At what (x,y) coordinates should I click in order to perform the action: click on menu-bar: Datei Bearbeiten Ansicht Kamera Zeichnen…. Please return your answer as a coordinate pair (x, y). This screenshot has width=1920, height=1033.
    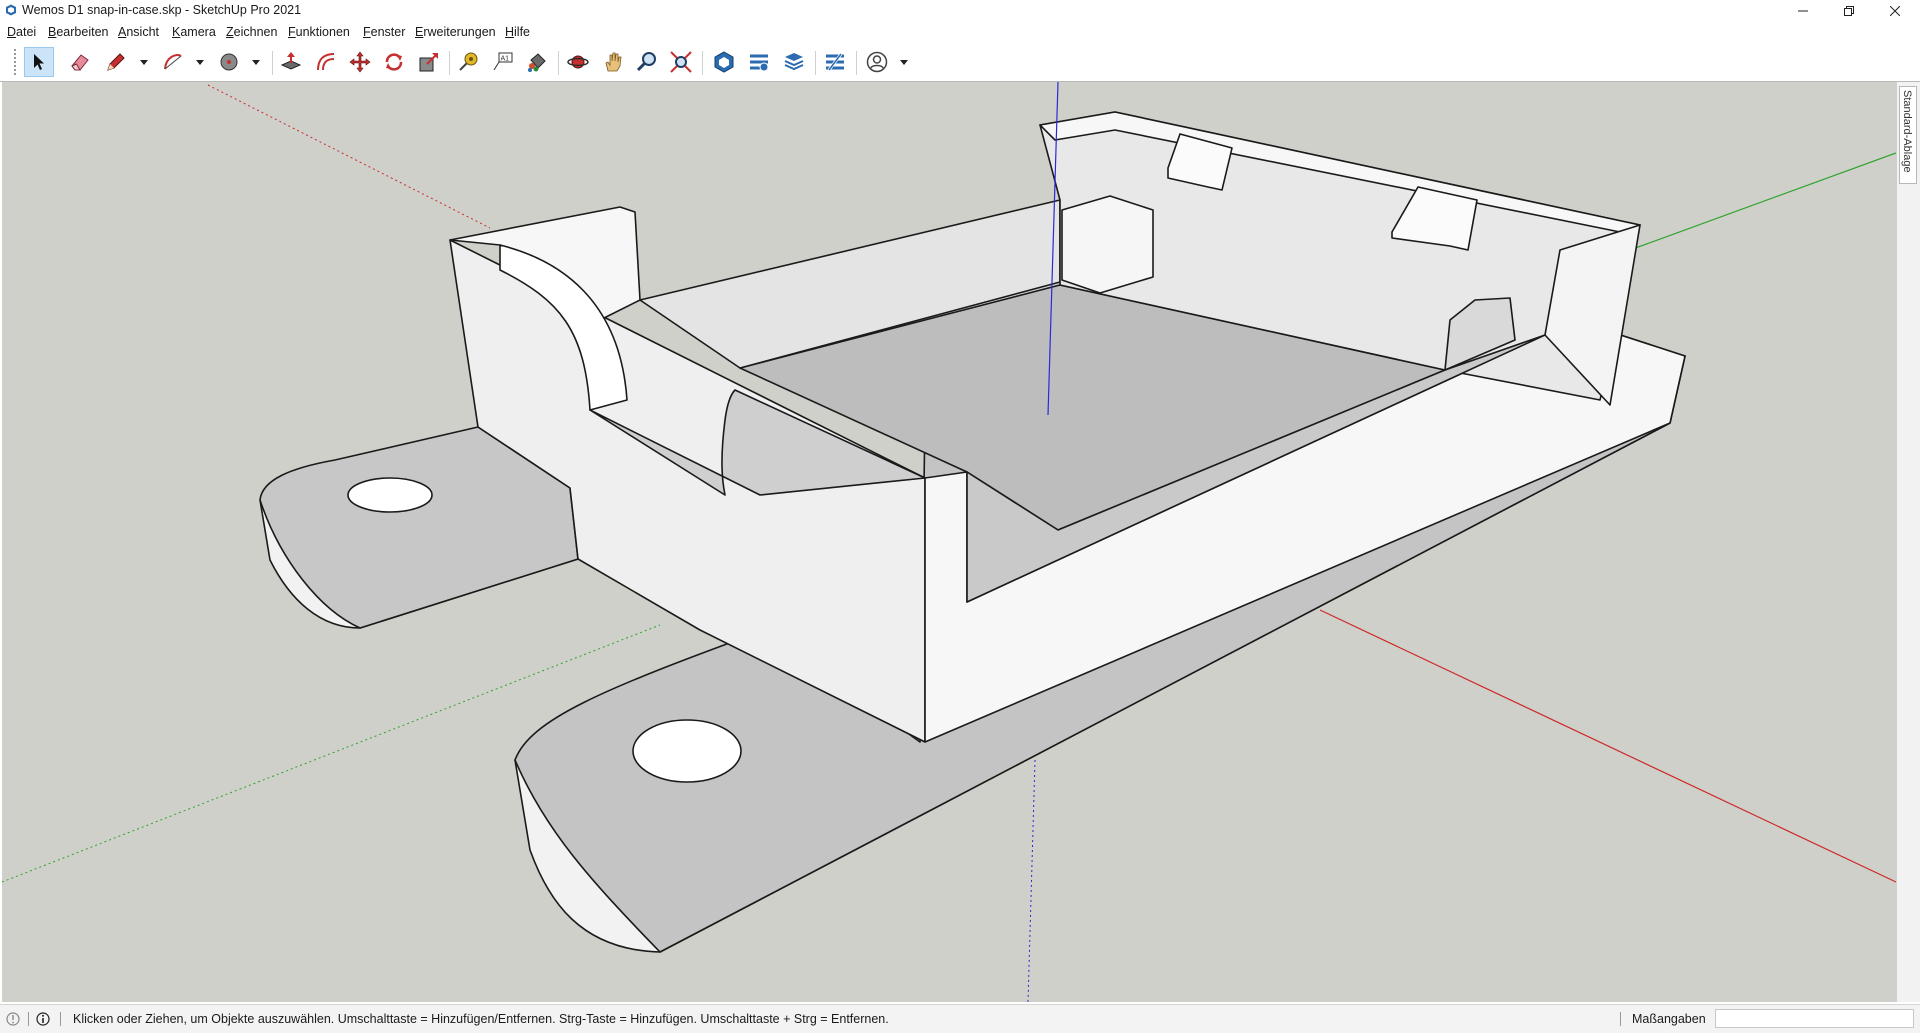
    Looking at the image, I should click on (960, 32).